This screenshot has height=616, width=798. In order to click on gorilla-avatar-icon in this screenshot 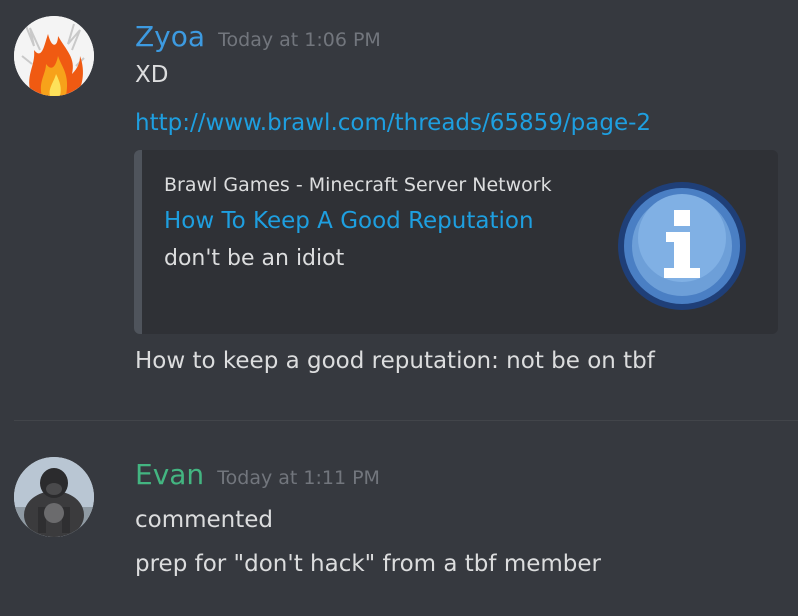, I will do `click(54, 497)`.